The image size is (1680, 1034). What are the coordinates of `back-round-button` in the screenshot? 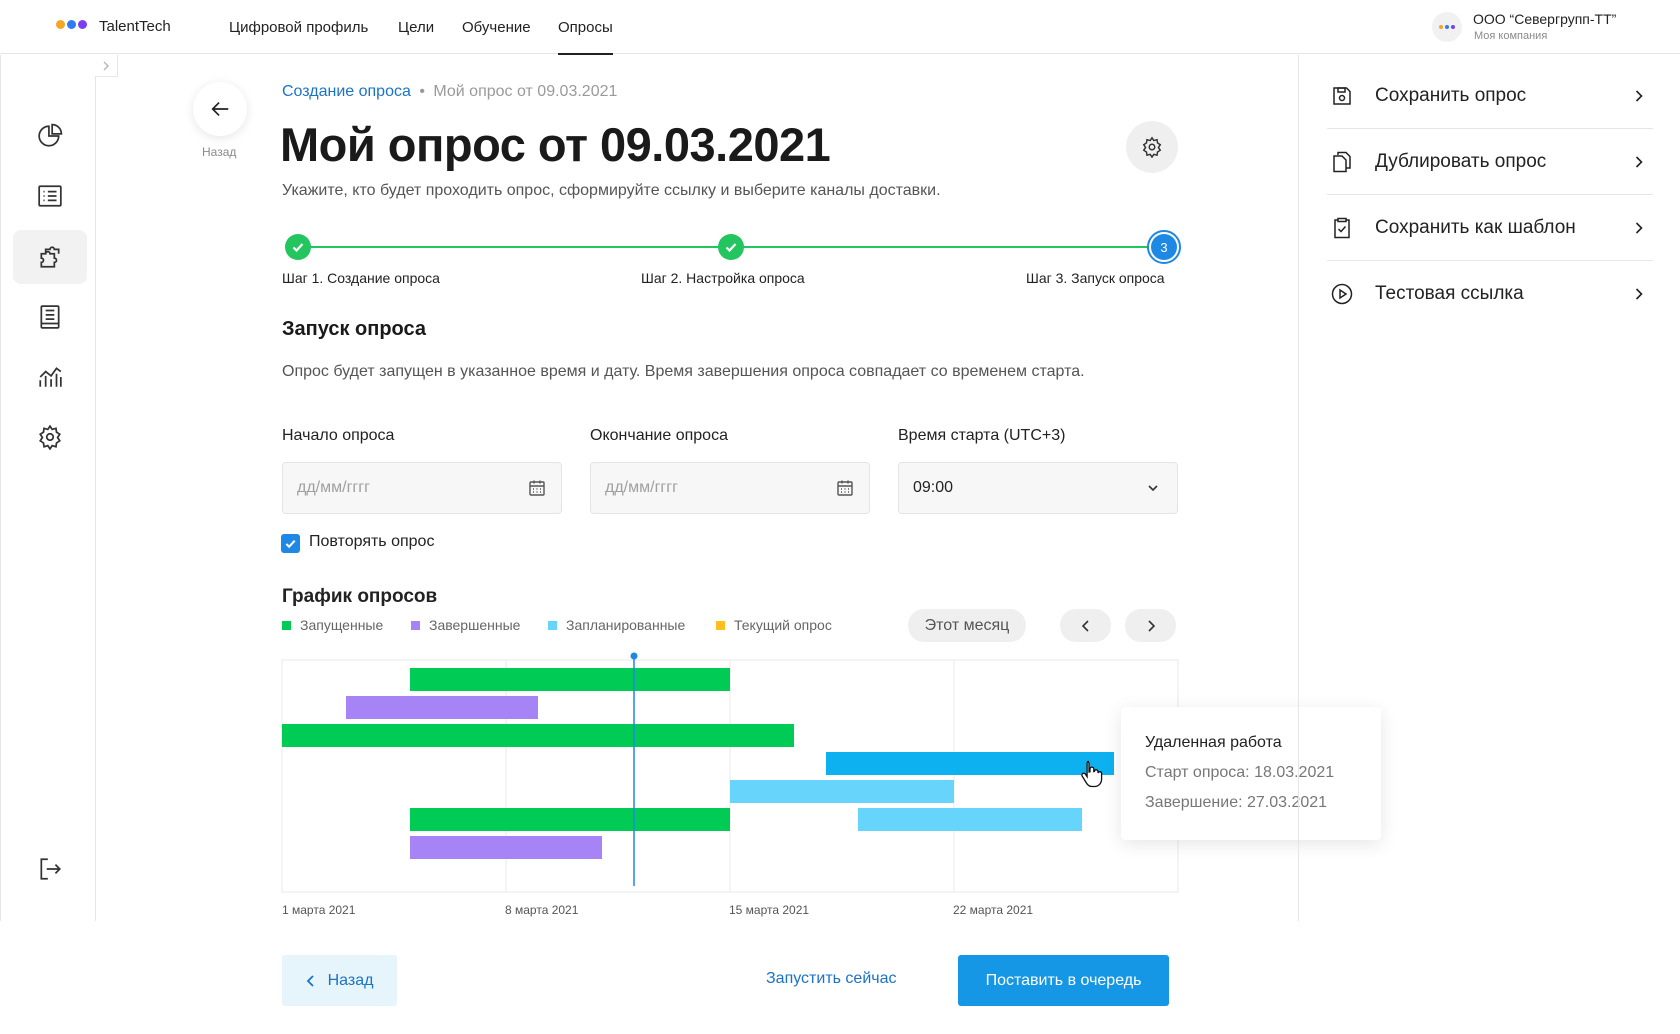 It's located at (220, 109).